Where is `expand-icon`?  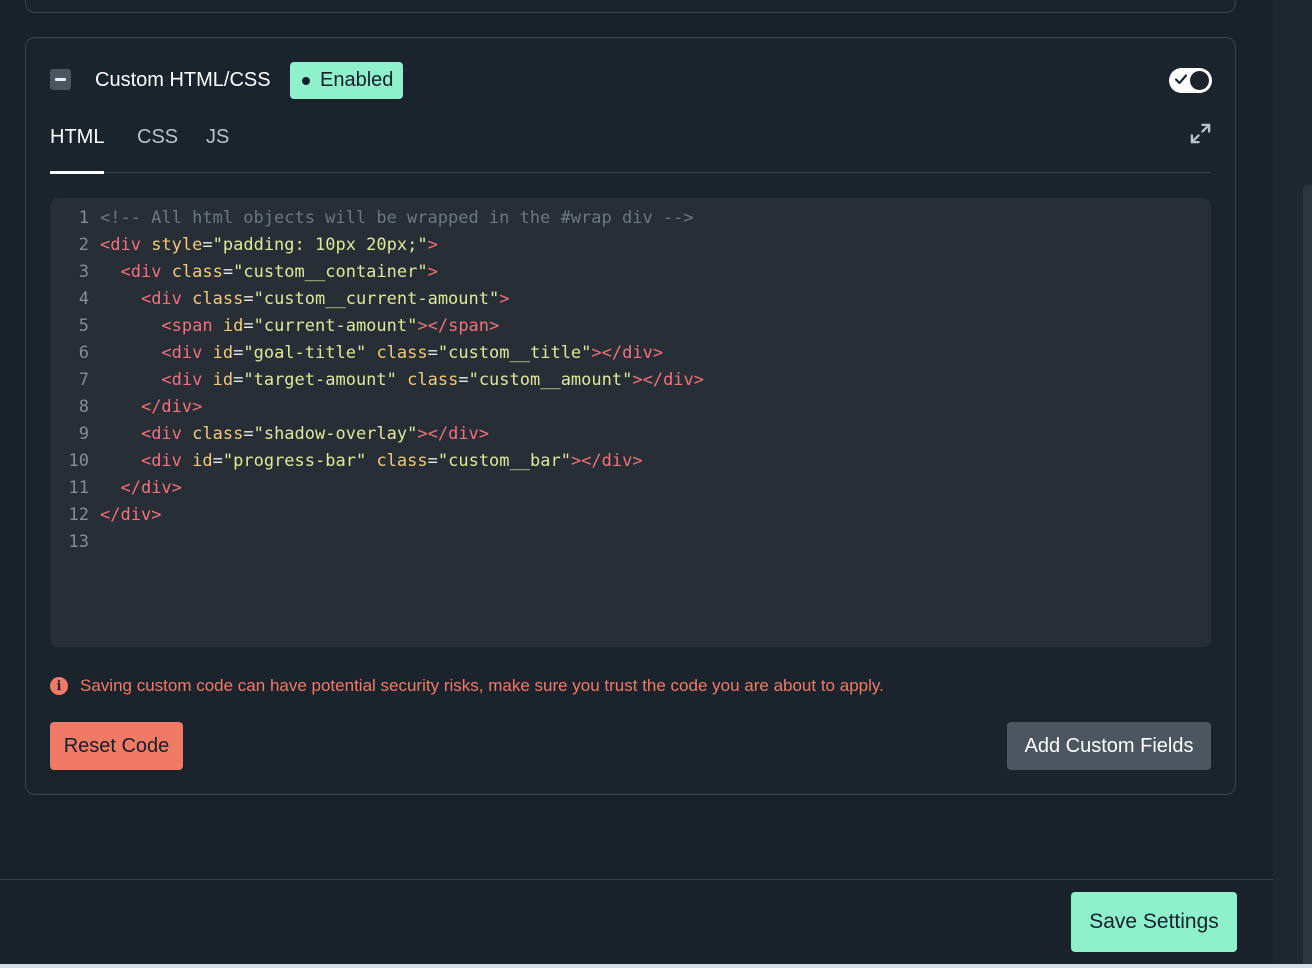 expand-icon is located at coordinates (1200, 133).